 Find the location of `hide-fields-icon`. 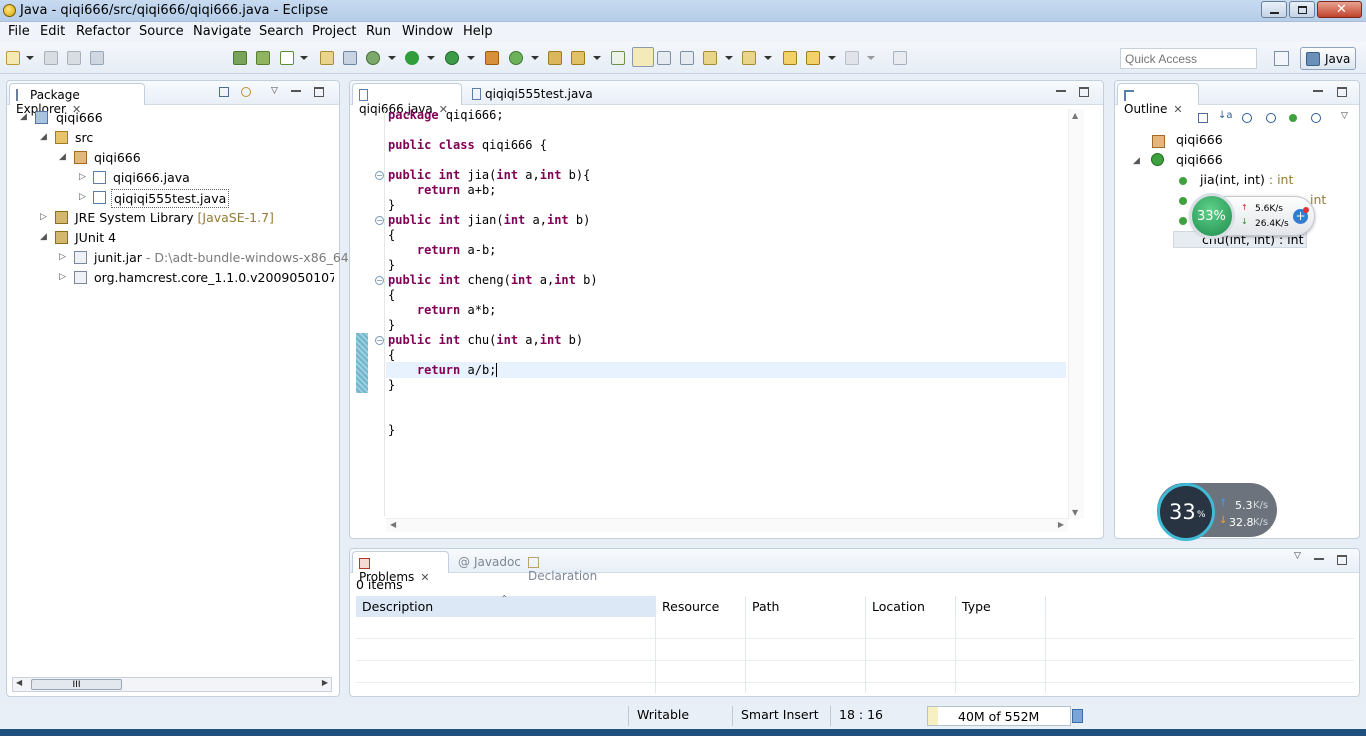

hide-fields-icon is located at coordinates (1247, 118).